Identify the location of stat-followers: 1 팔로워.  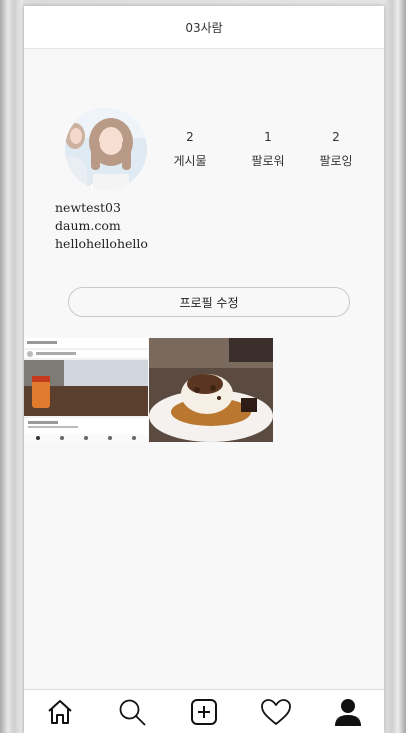
(268, 148).